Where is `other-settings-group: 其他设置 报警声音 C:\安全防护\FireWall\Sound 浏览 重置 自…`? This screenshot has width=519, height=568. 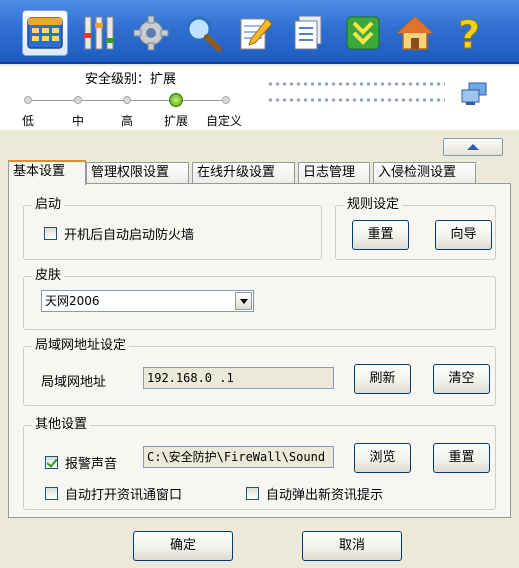 other-settings-group: 其他设置 报警声音 C:\安全防护\FireWall\Sound 浏览 重置 自… is located at coordinates (259, 463).